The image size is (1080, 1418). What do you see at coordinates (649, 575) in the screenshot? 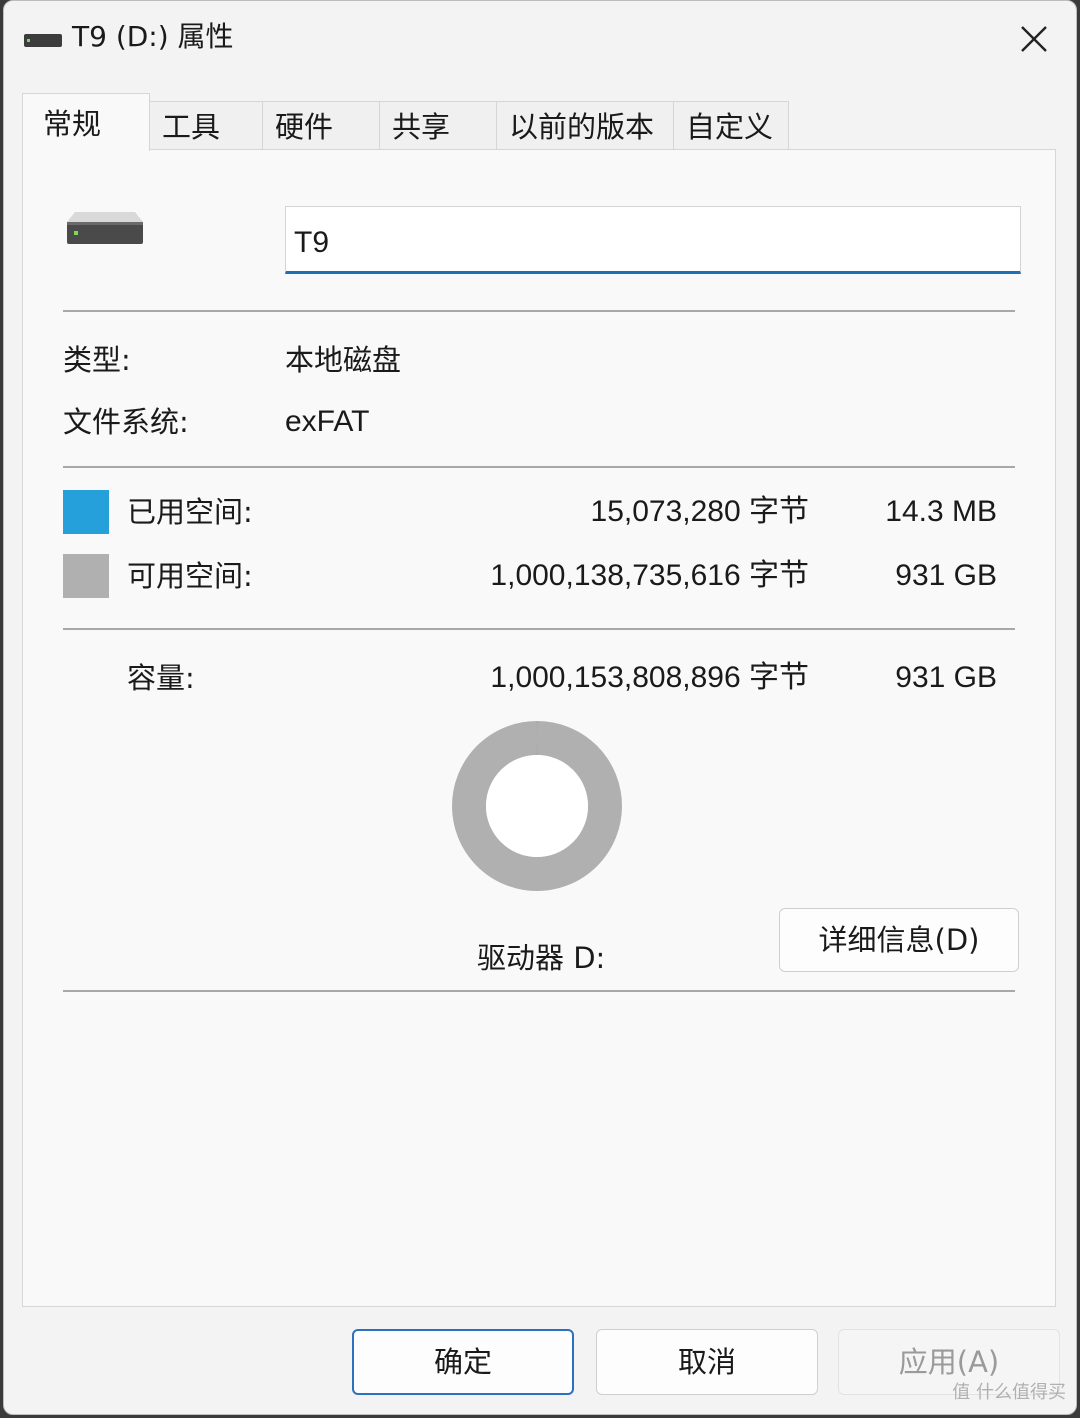
I see `free-space-bytes: 1,000,138,735,616 字节` at bounding box center [649, 575].